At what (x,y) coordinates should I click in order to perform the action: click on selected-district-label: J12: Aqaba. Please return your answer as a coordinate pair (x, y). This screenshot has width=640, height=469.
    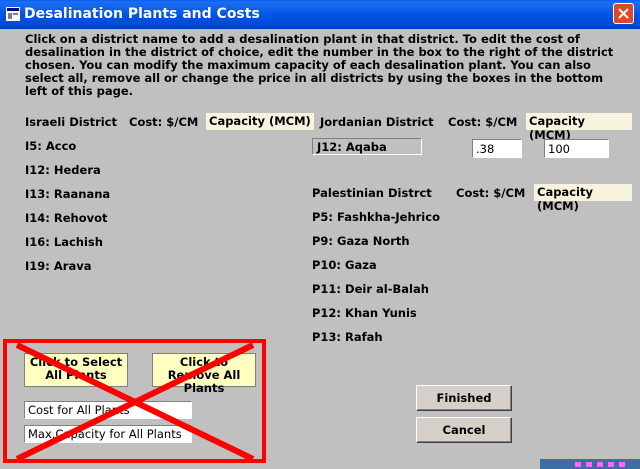
    Looking at the image, I should click on (352, 147).